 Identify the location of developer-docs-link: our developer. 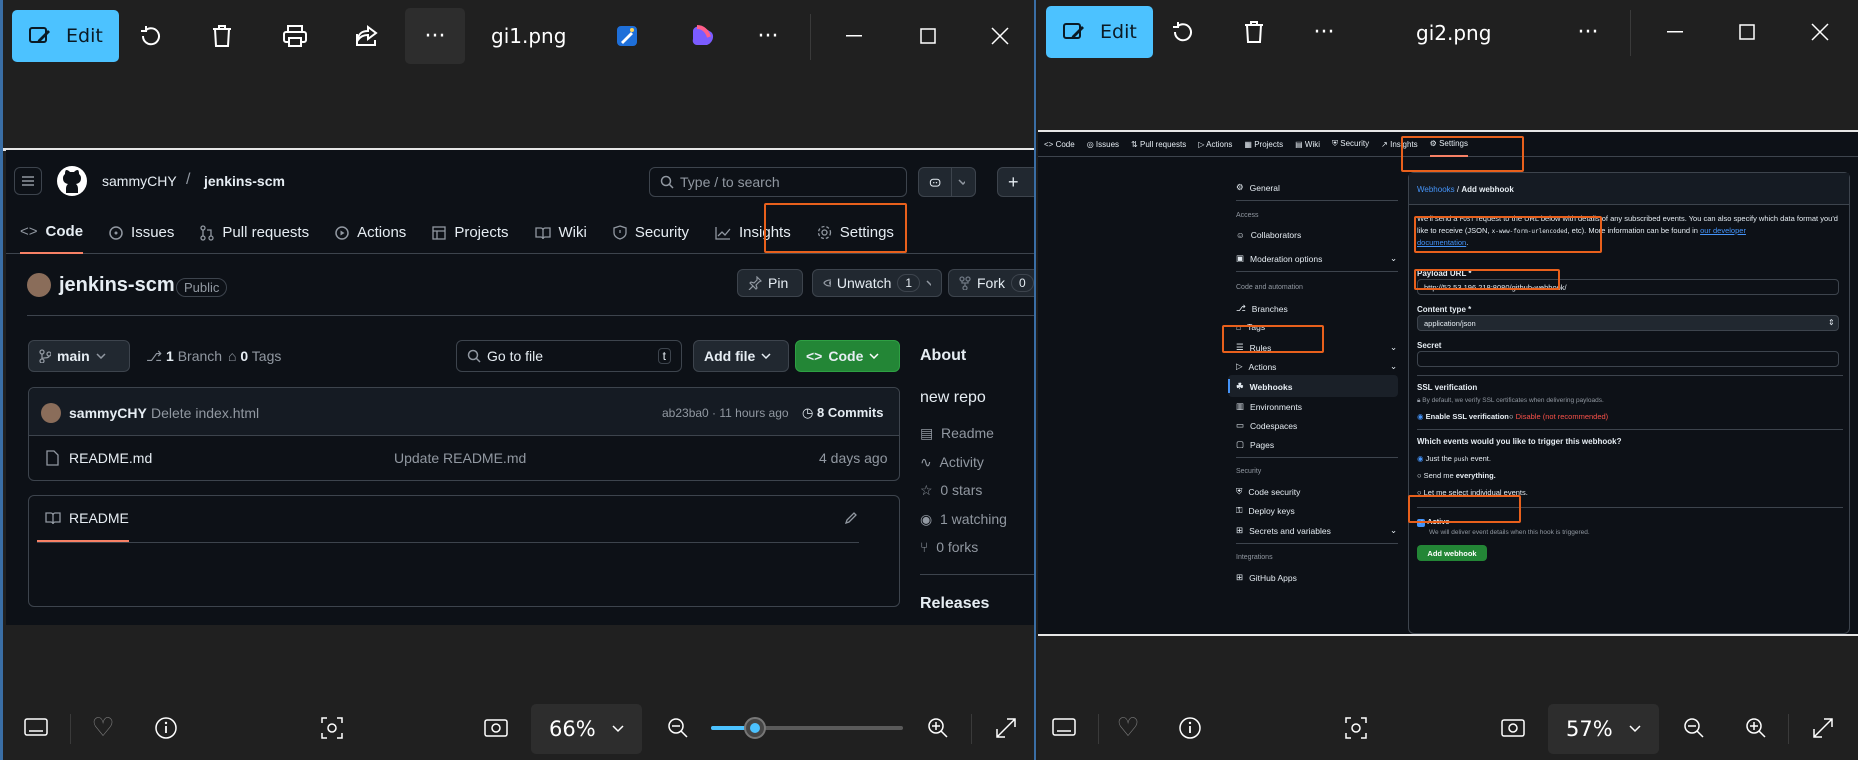
(1723, 230).